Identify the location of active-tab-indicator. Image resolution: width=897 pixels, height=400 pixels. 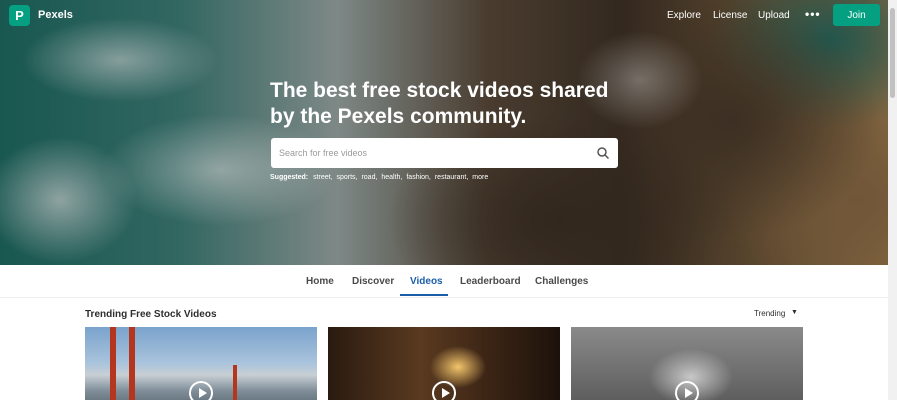
(424, 295).